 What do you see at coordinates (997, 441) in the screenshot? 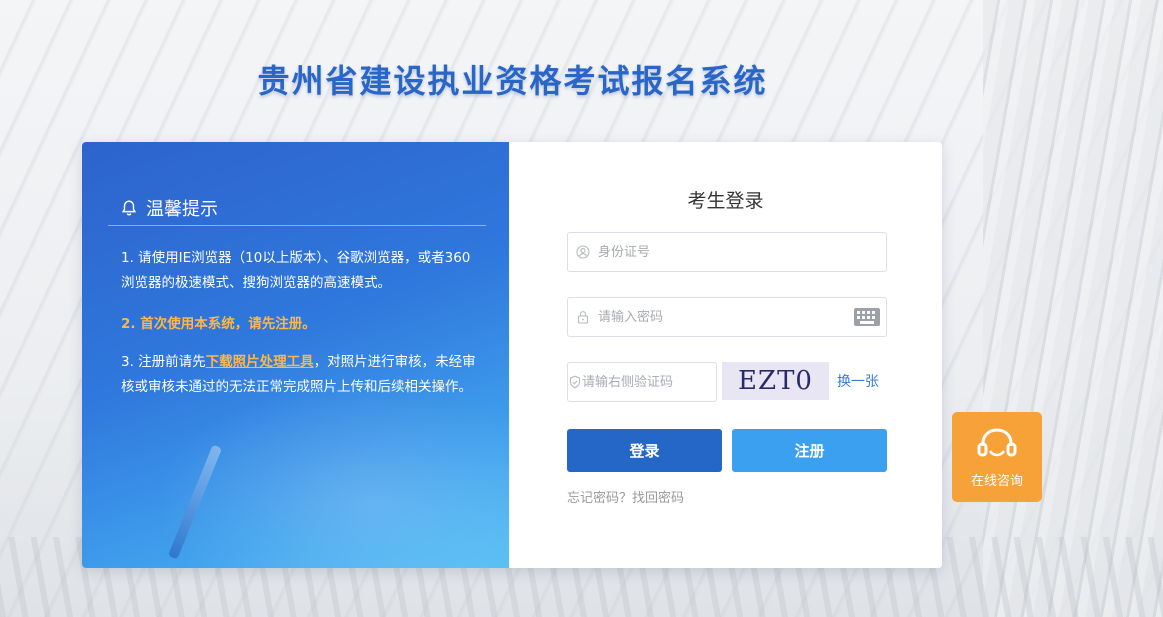
I see `headset-icon` at bounding box center [997, 441].